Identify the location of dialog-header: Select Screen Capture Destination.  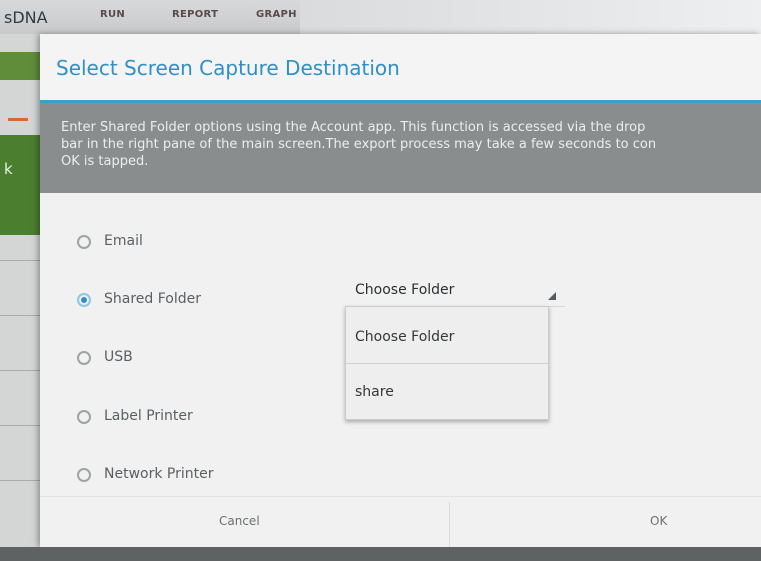
(400, 68).